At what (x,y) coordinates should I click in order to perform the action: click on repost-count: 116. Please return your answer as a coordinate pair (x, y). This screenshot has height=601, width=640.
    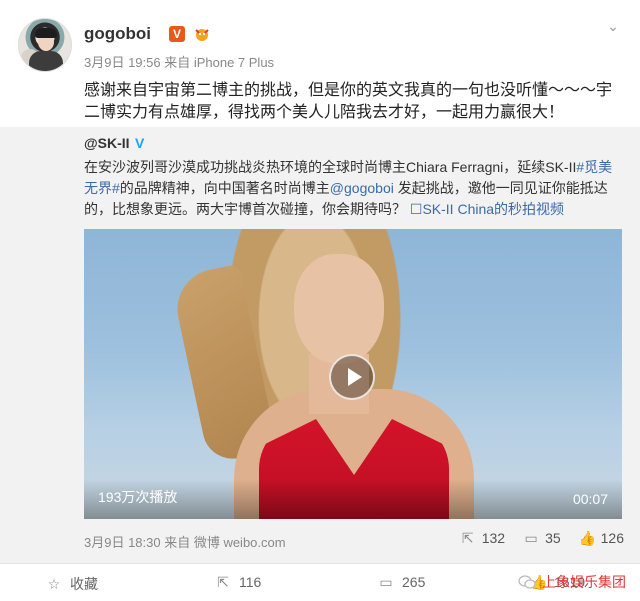
    Looking at the image, I should click on (250, 582).